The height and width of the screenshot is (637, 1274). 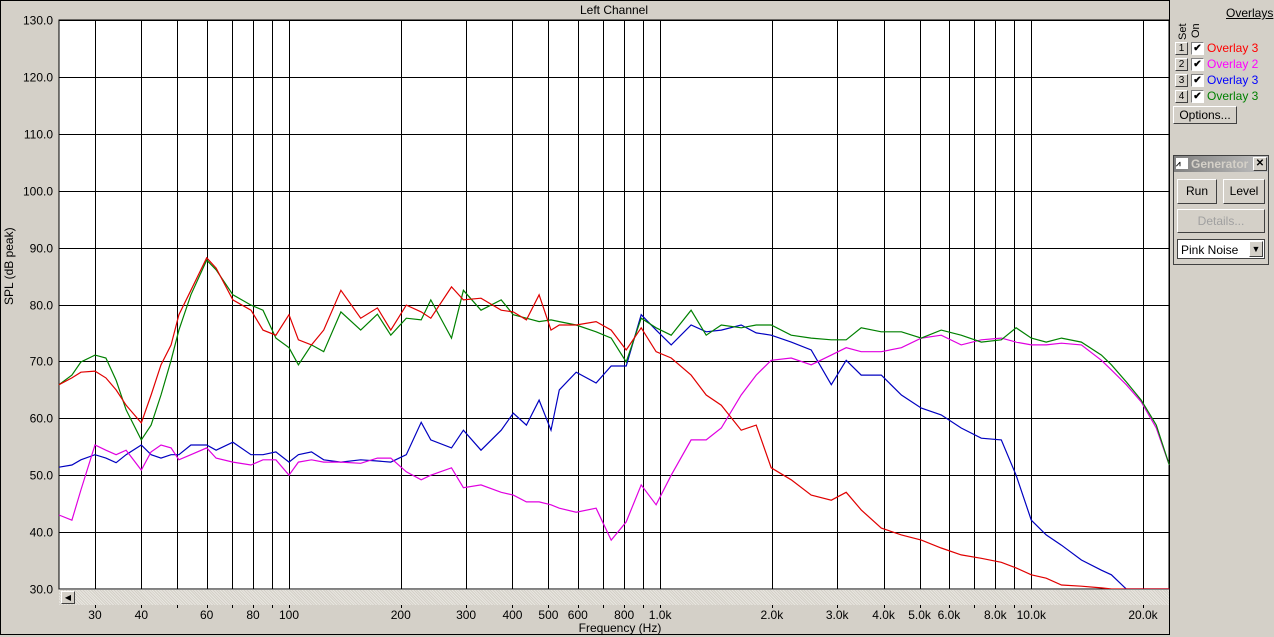 I want to click on x-tick-label: 400, so click(x=512, y=615).